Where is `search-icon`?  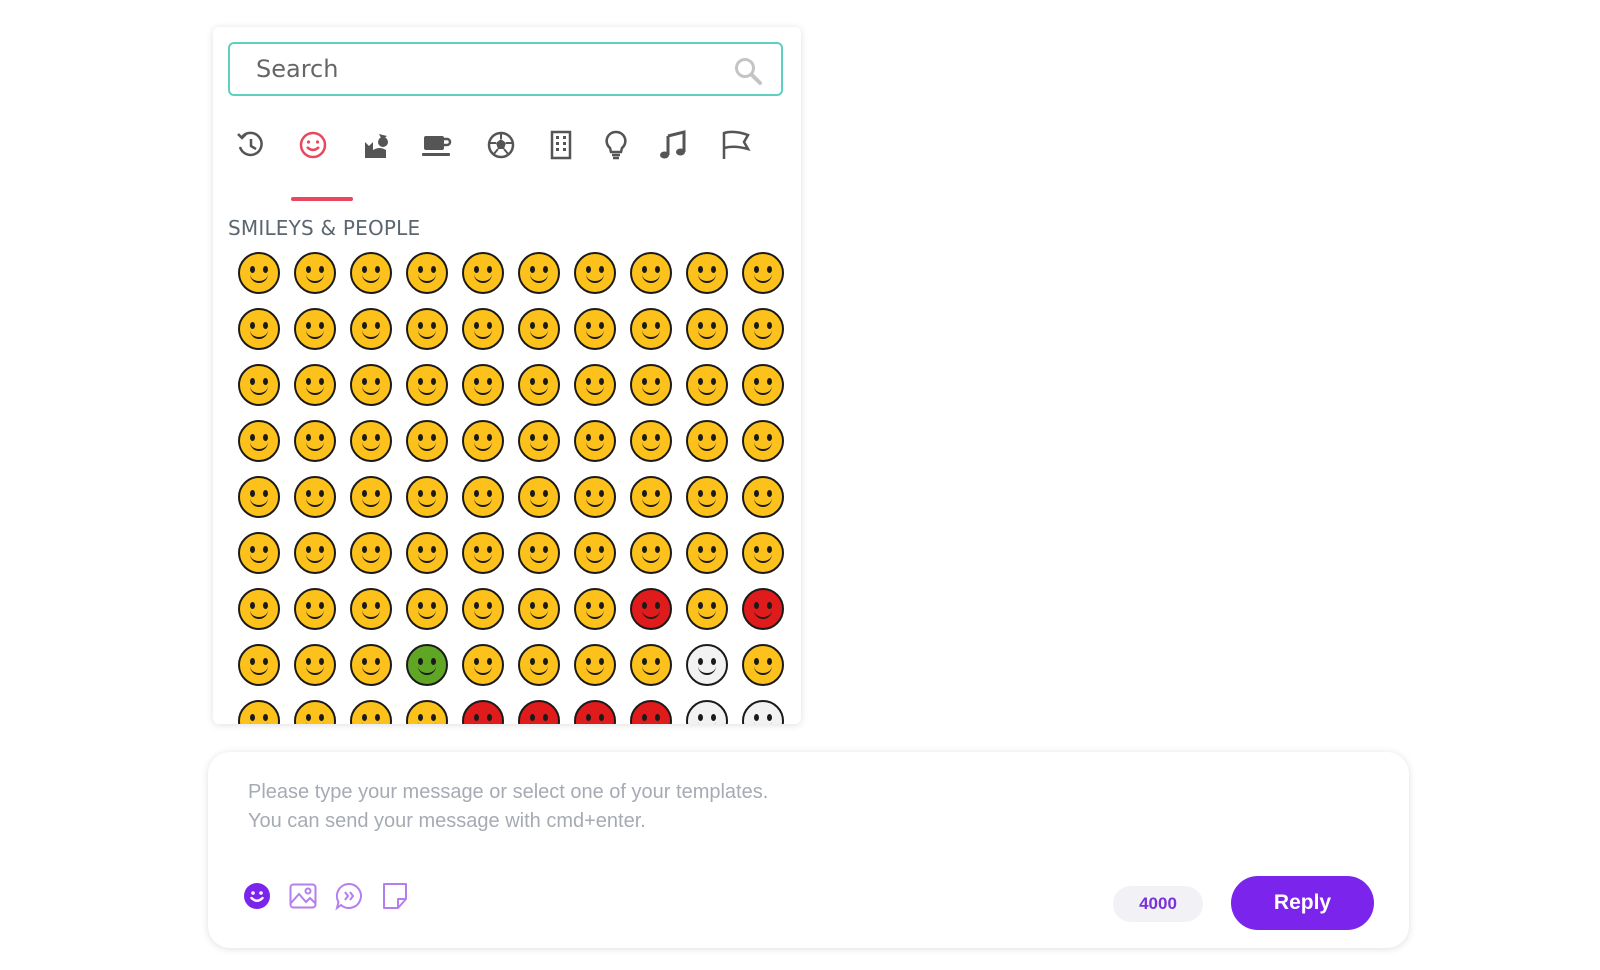 search-icon is located at coordinates (748, 71).